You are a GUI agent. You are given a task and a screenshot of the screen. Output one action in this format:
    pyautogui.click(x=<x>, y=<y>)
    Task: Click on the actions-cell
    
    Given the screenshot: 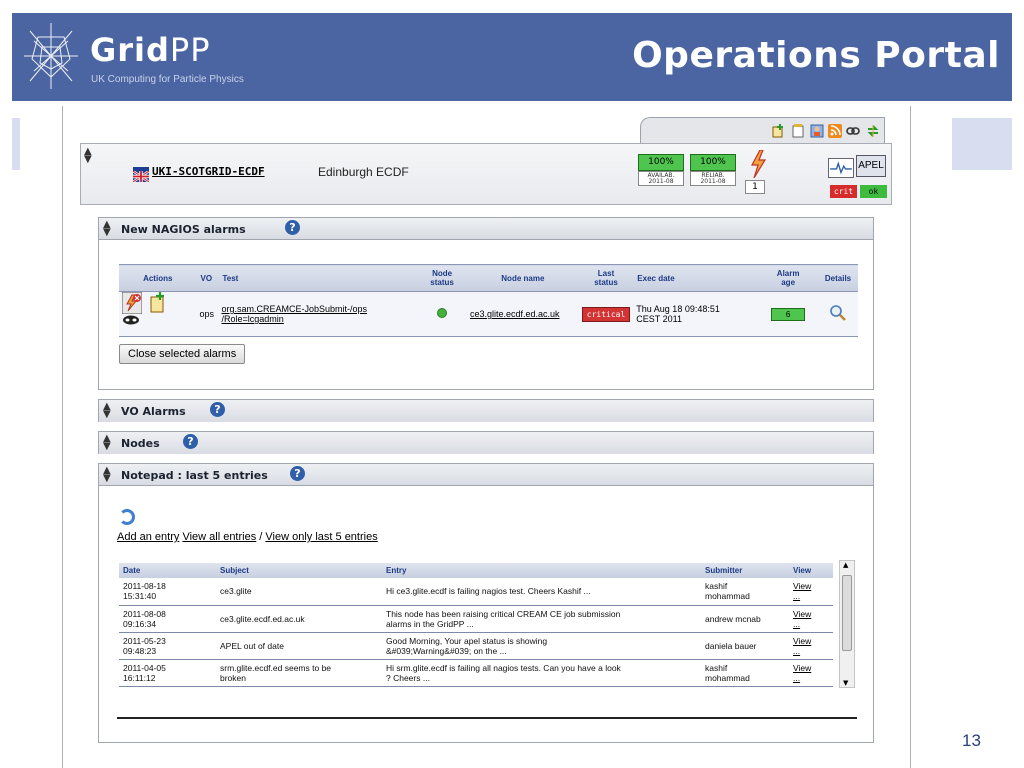 What is the action you would take?
    pyautogui.click(x=158, y=314)
    